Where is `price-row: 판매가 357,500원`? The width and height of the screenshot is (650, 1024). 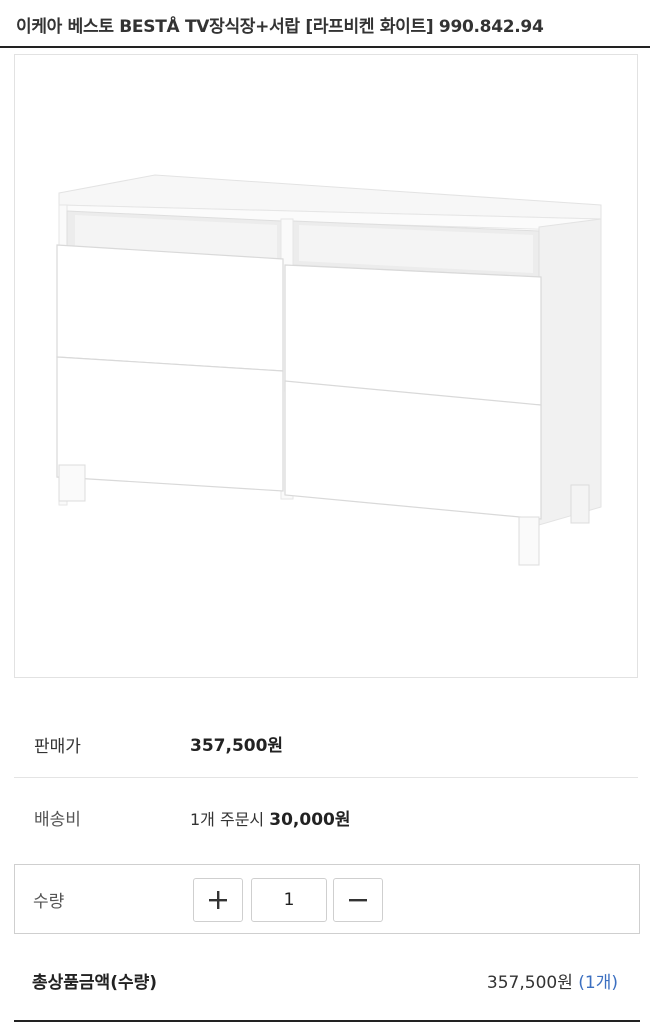 price-row: 판매가 357,500원 is located at coordinates (326, 743).